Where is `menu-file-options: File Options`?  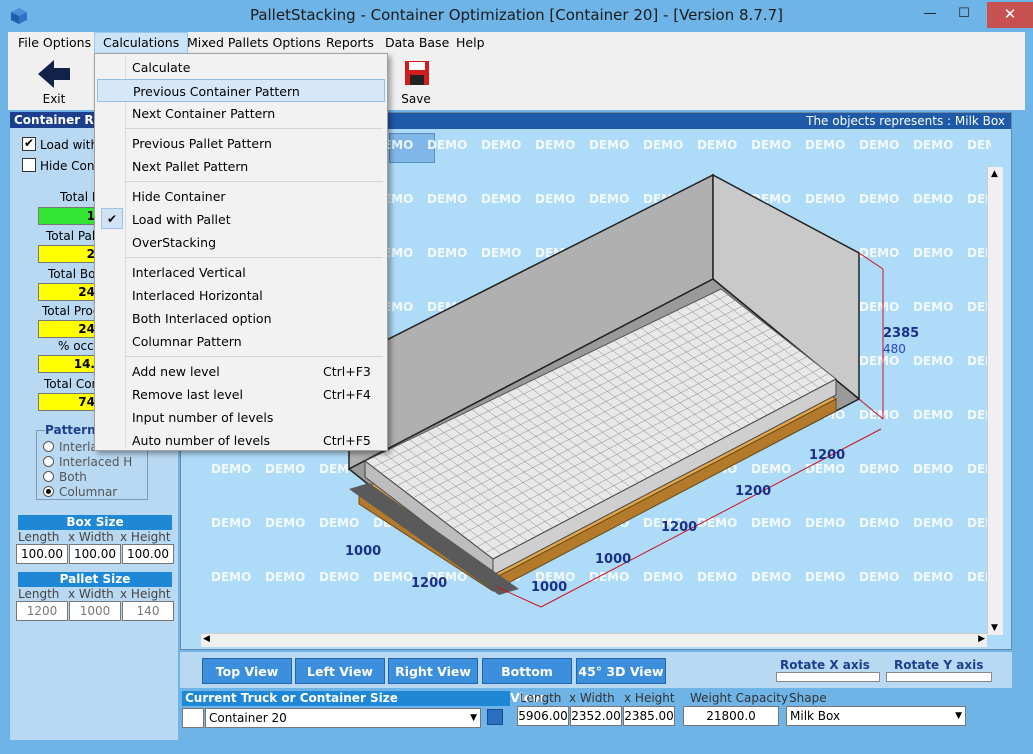
menu-file-options: File Options is located at coordinates (54, 43).